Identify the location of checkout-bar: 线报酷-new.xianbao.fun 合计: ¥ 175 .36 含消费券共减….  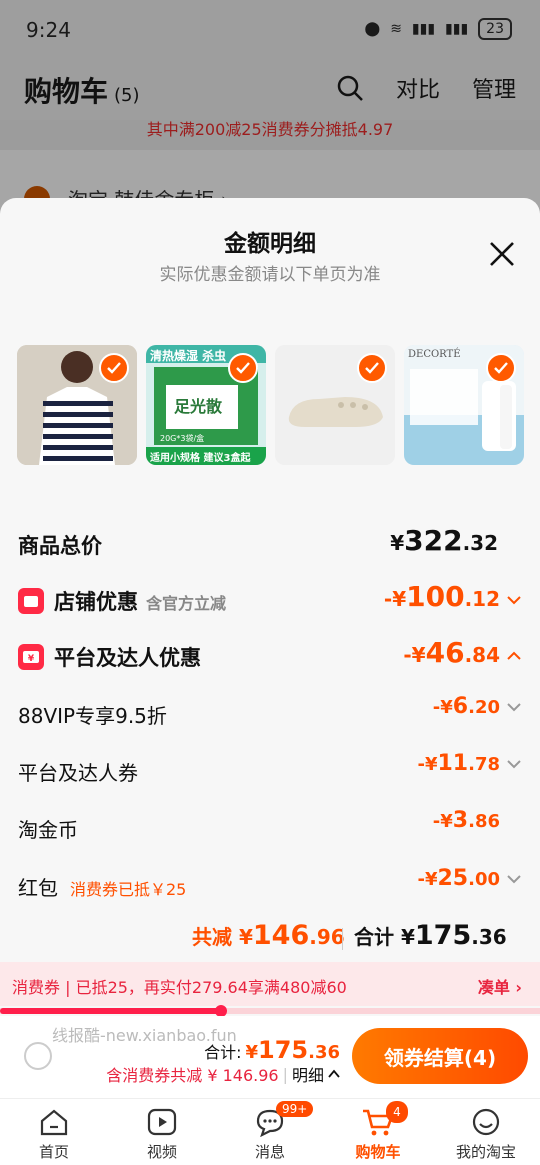
(270, 1057).